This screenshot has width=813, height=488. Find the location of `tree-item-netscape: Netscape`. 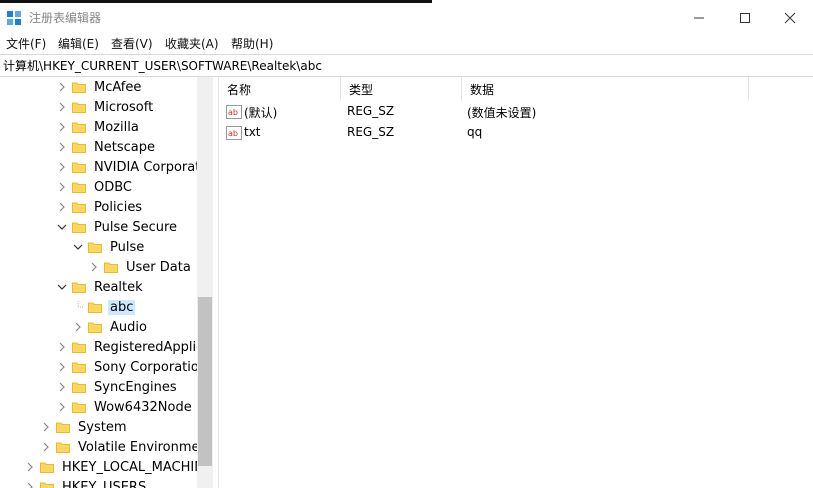

tree-item-netscape: Netscape is located at coordinates (106, 147).